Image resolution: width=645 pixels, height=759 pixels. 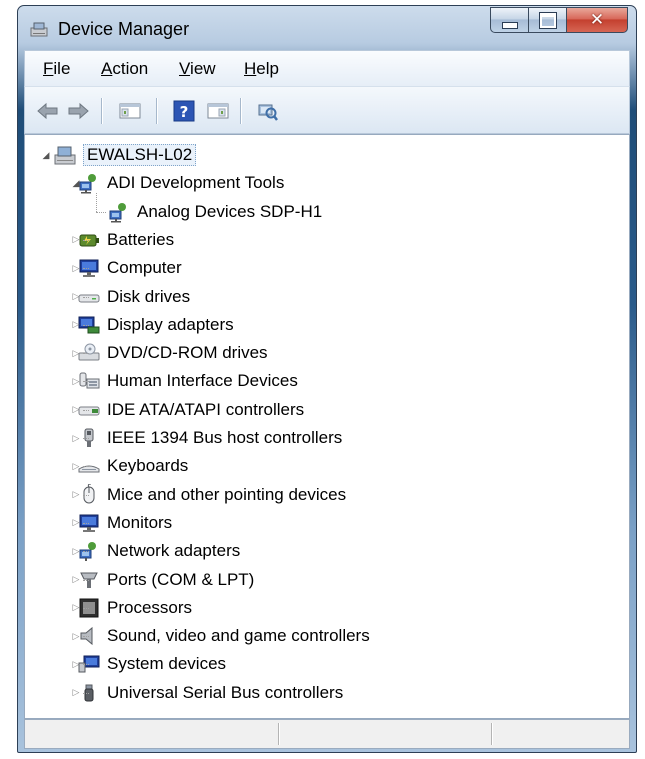 I want to click on tree-category-item: Keyboards, so click(x=132, y=466).